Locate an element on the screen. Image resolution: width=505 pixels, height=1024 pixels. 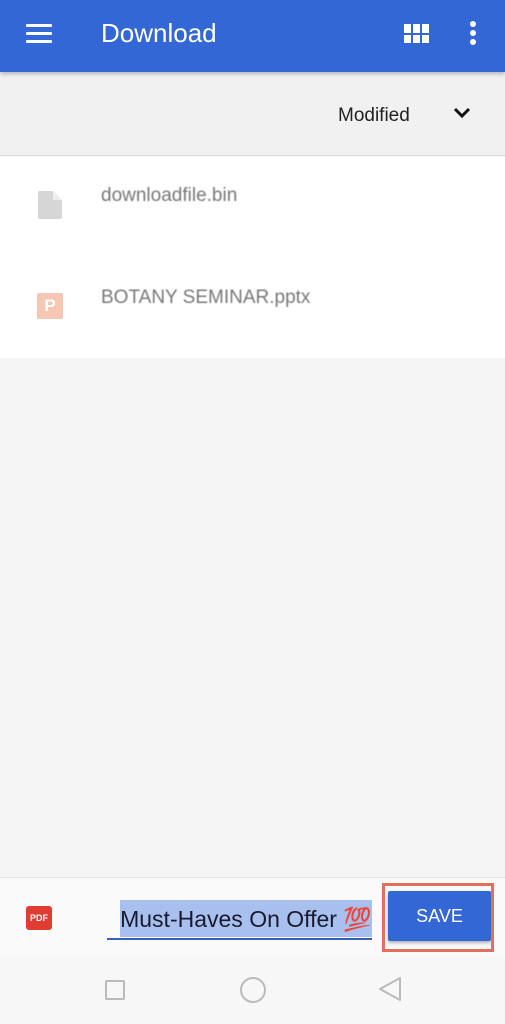
list-item: BOTANY SEMINAR.pptx is located at coordinates (252, 307).